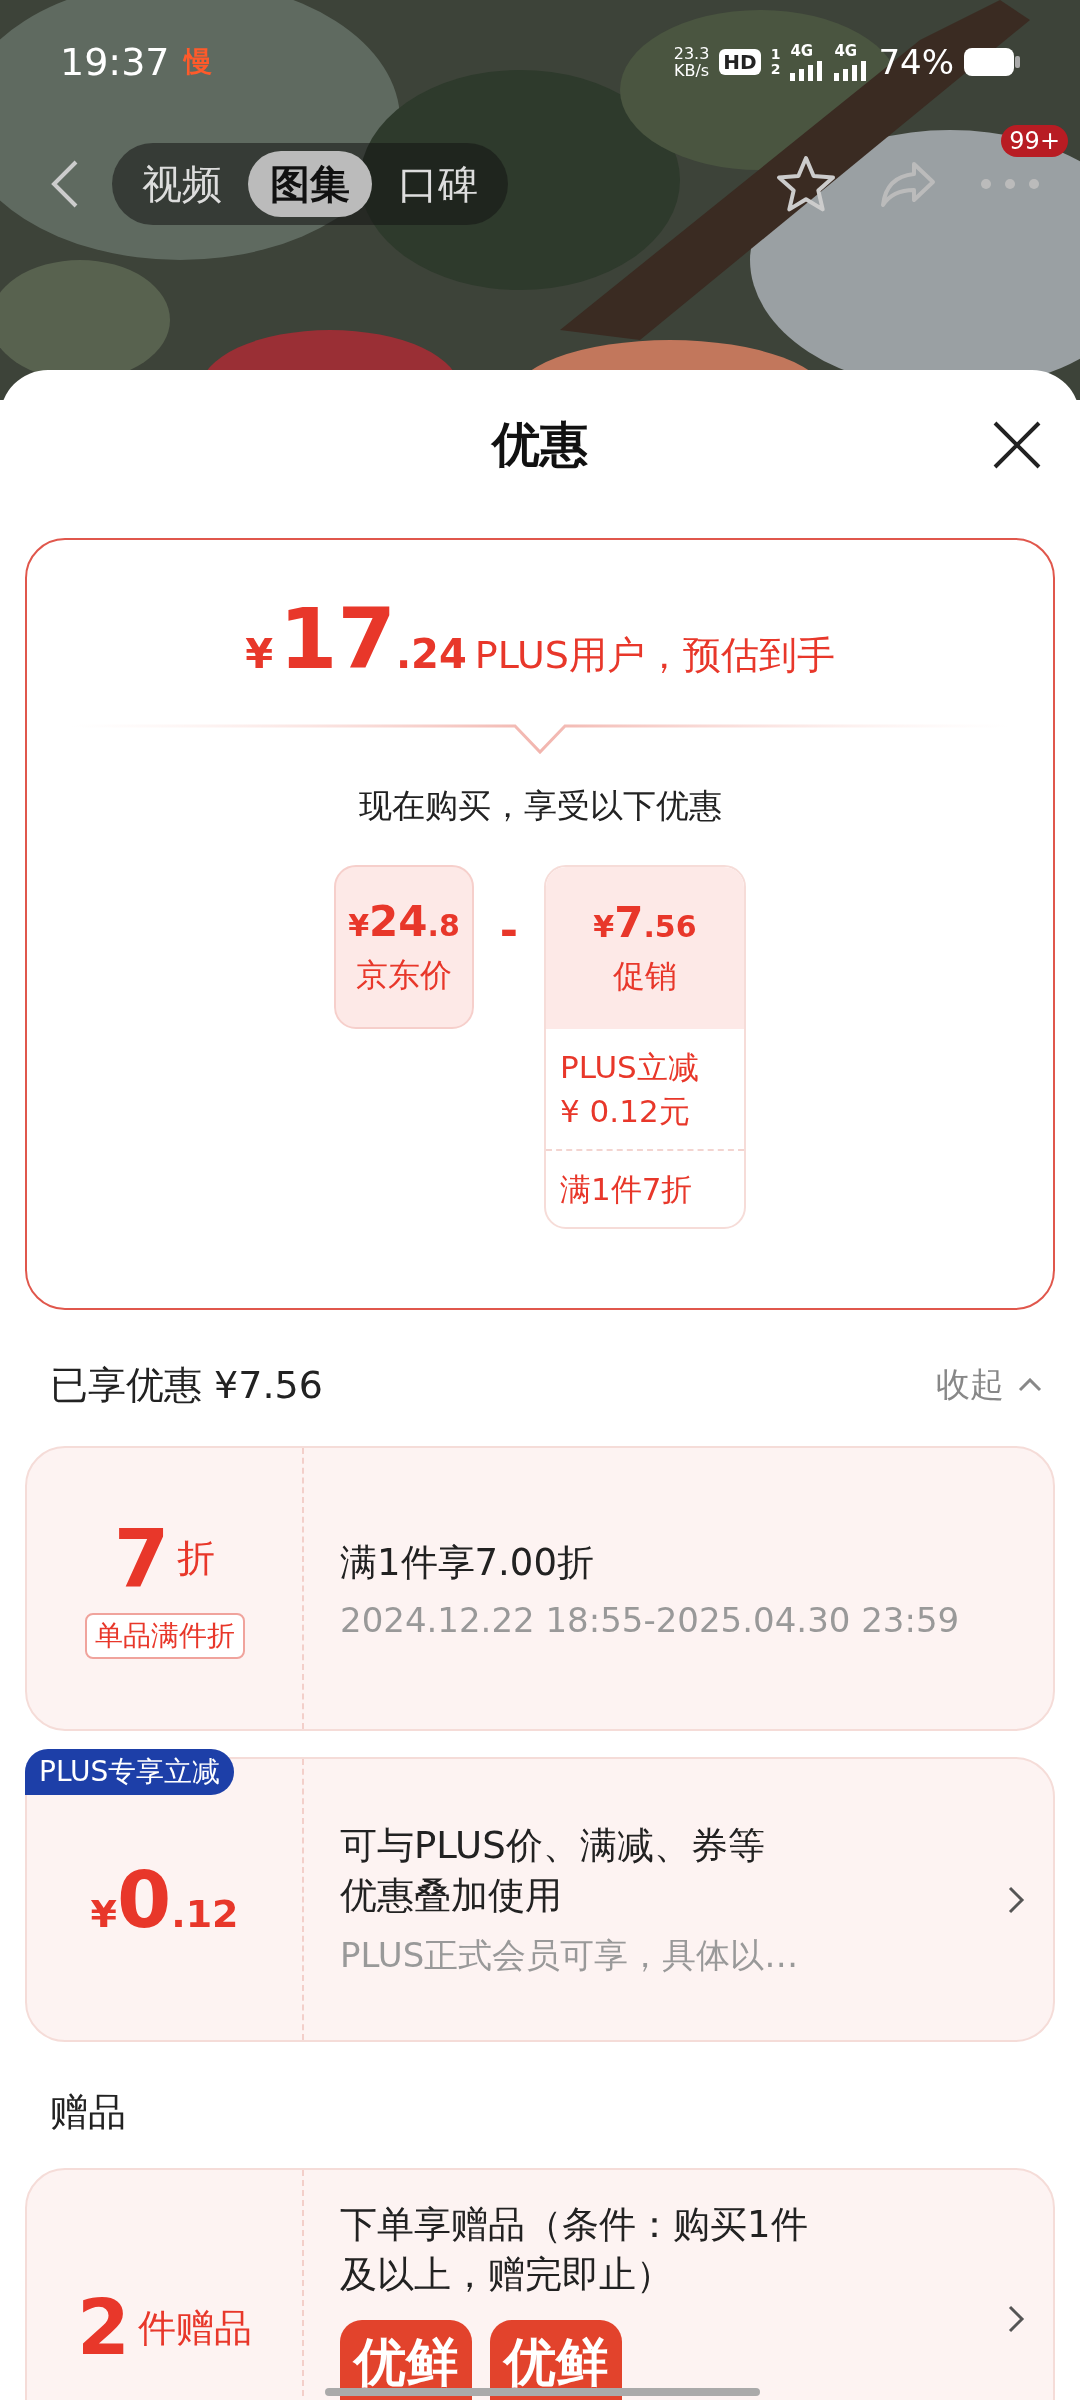 The width and height of the screenshot is (1080, 2400). Describe the element at coordinates (775, 54) in the screenshot. I see `sim-number: 1` at that location.